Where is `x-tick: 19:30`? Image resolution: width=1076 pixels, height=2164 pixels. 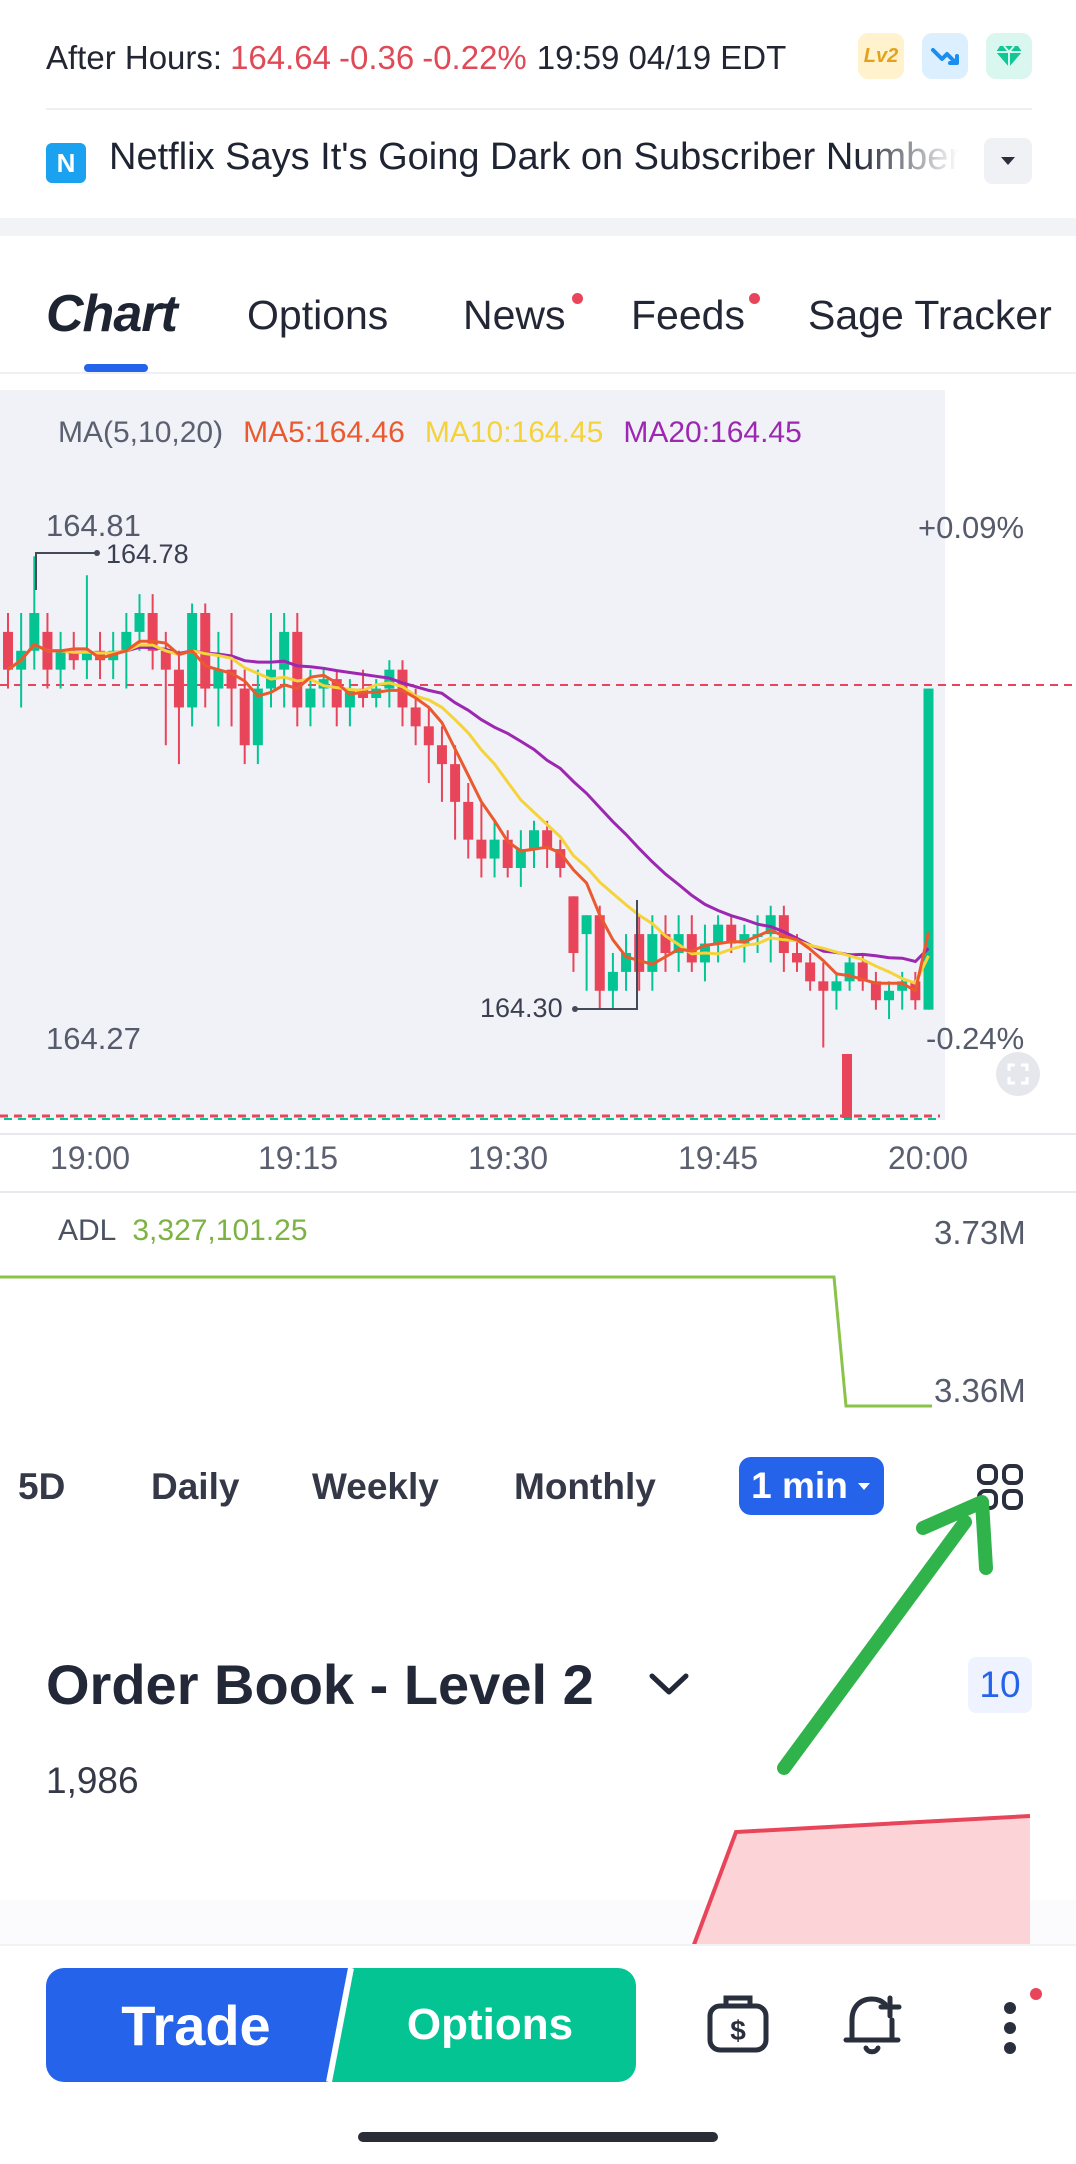
x-tick: 19:30 is located at coordinates (508, 1158).